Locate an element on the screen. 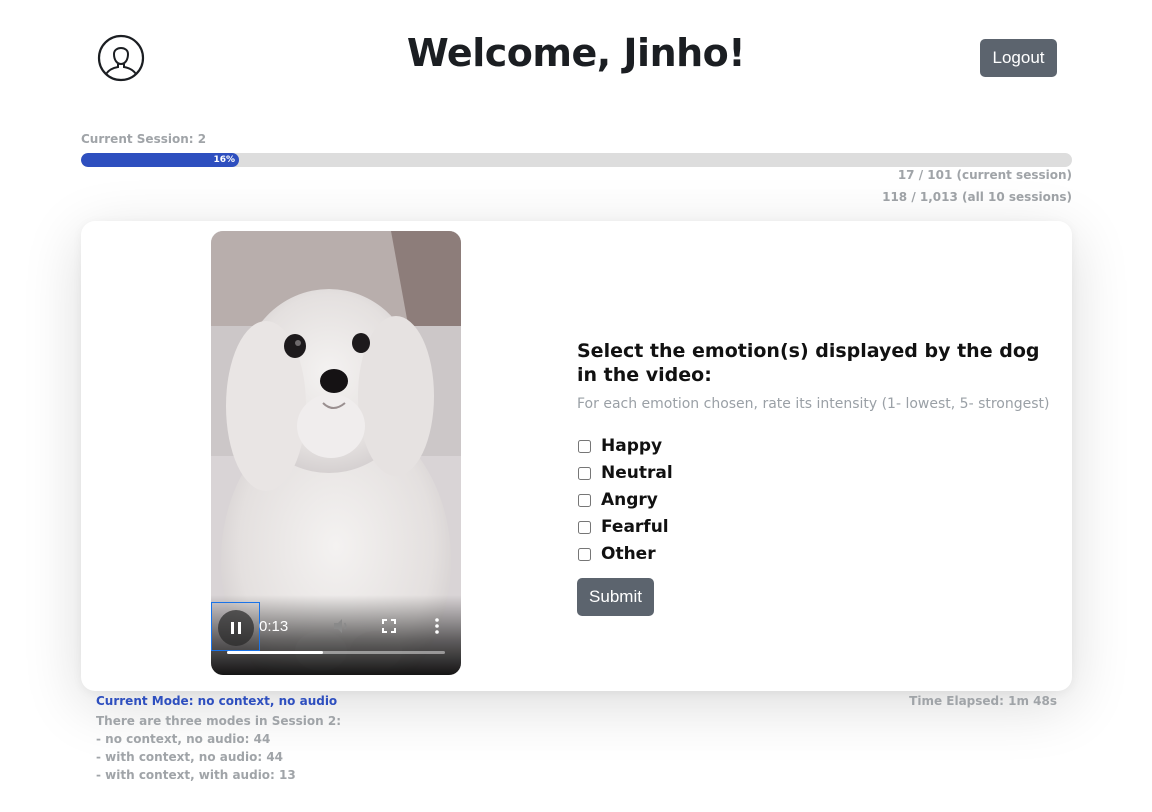  option-angry: Angry is located at coordinates (617, 500).